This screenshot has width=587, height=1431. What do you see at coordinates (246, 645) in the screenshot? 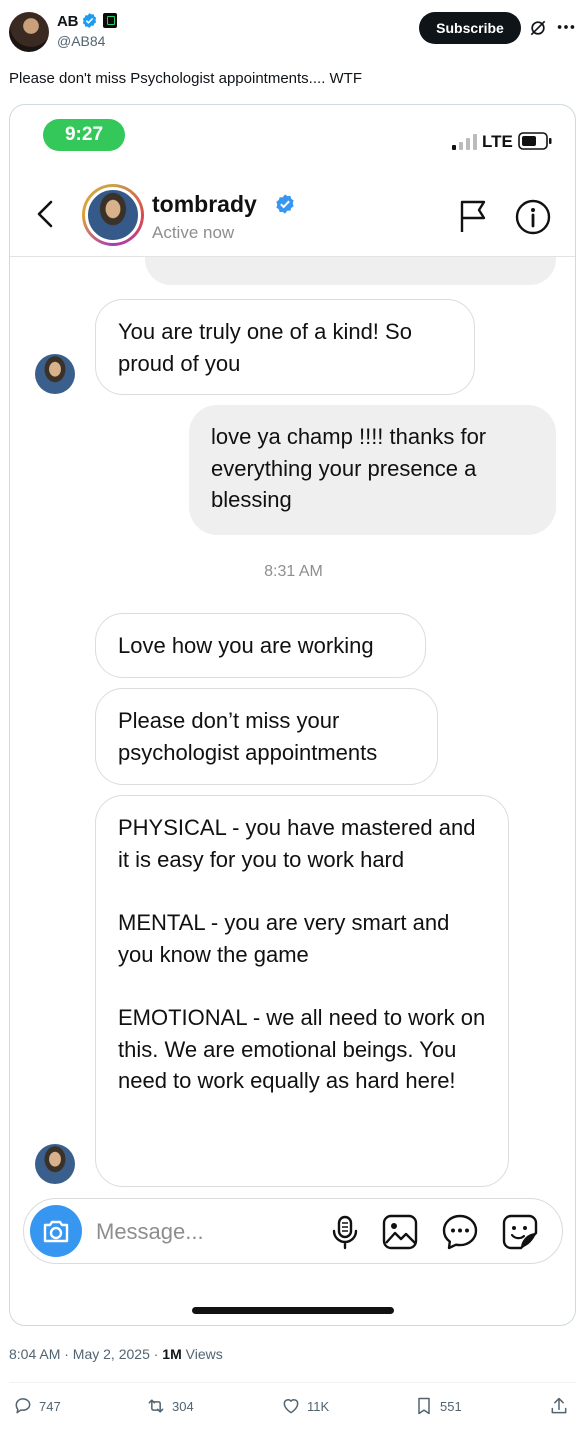
I see `message-text: Love how you are working` at bounding box center [246, 645].